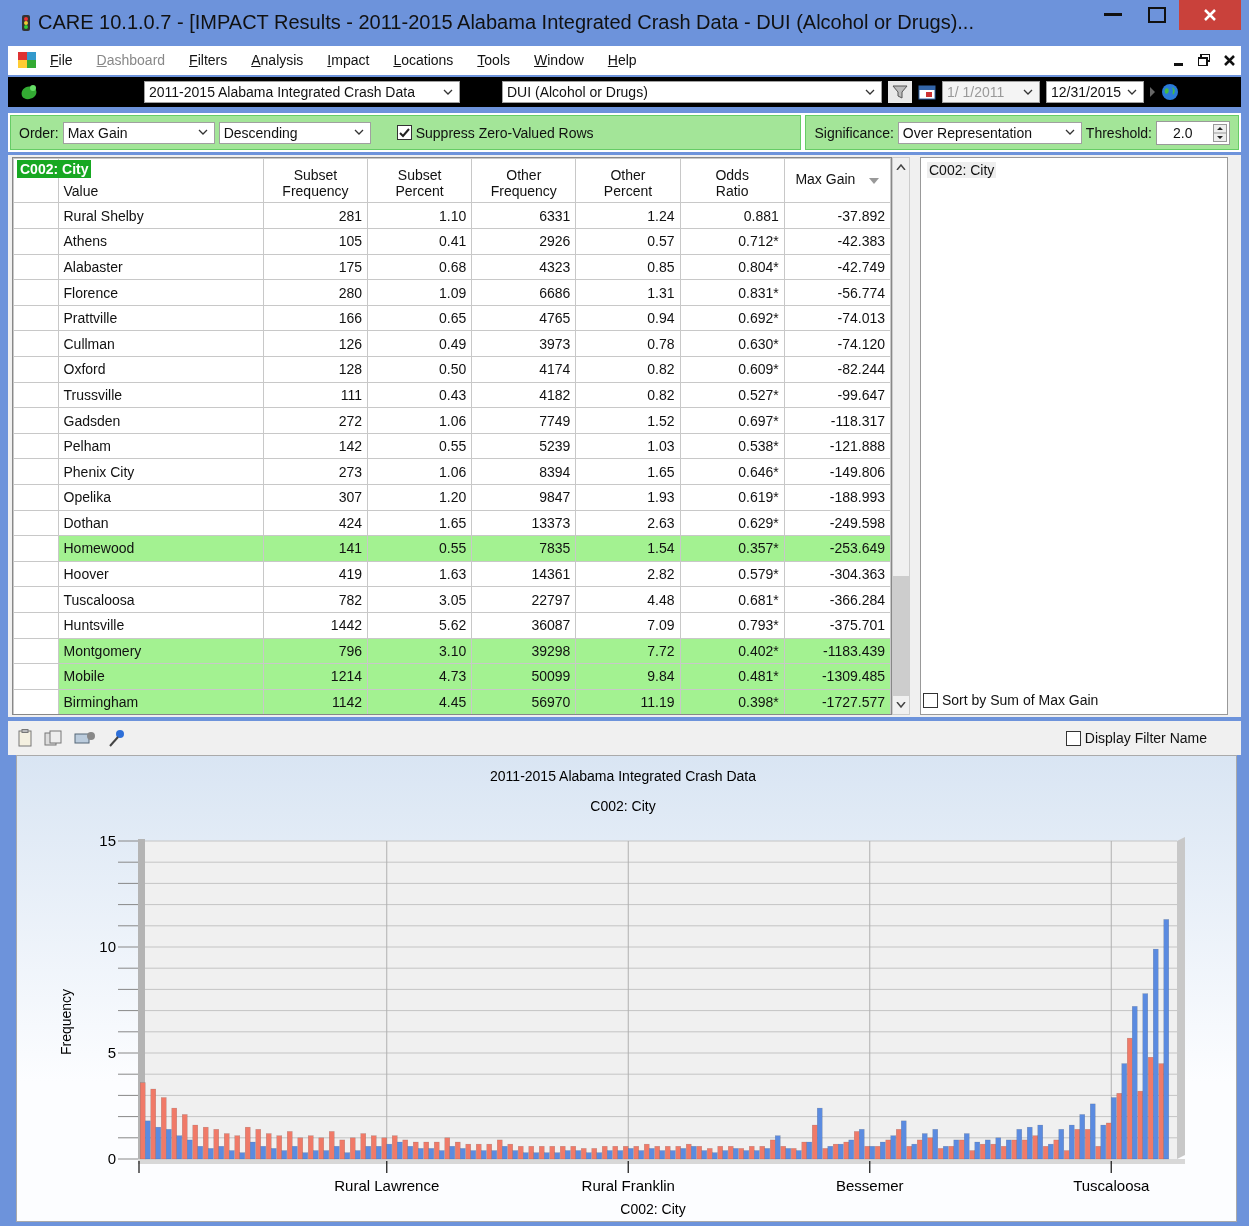 This screenshot has width=1249, height=1226. What do you see at coordinates (628, 215) in the screenshot?
I see `table-cell: 1.24` at bounding box center [628, 215].